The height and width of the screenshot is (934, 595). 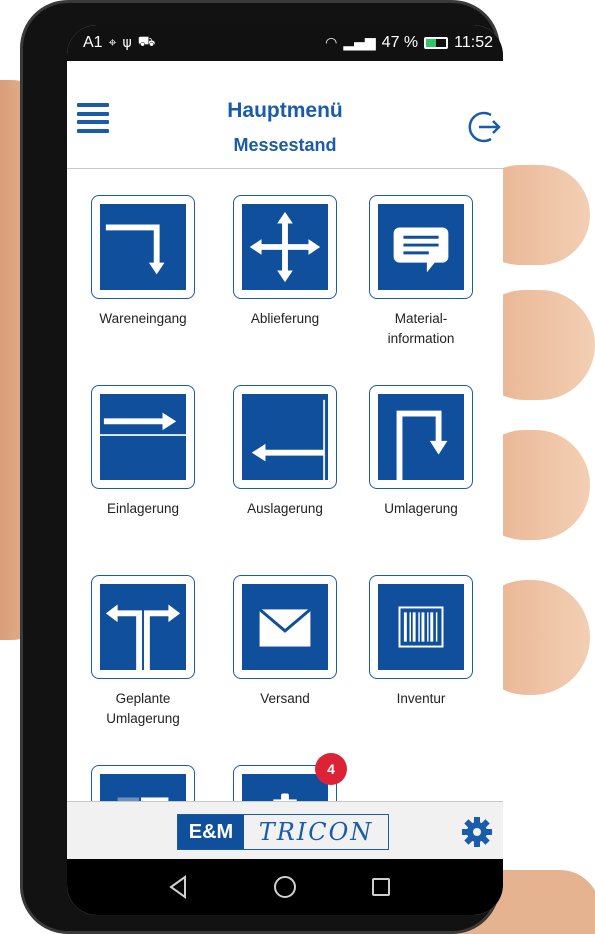 I want to click on alarm-clipboard-icon, so click(x=285, y=797).